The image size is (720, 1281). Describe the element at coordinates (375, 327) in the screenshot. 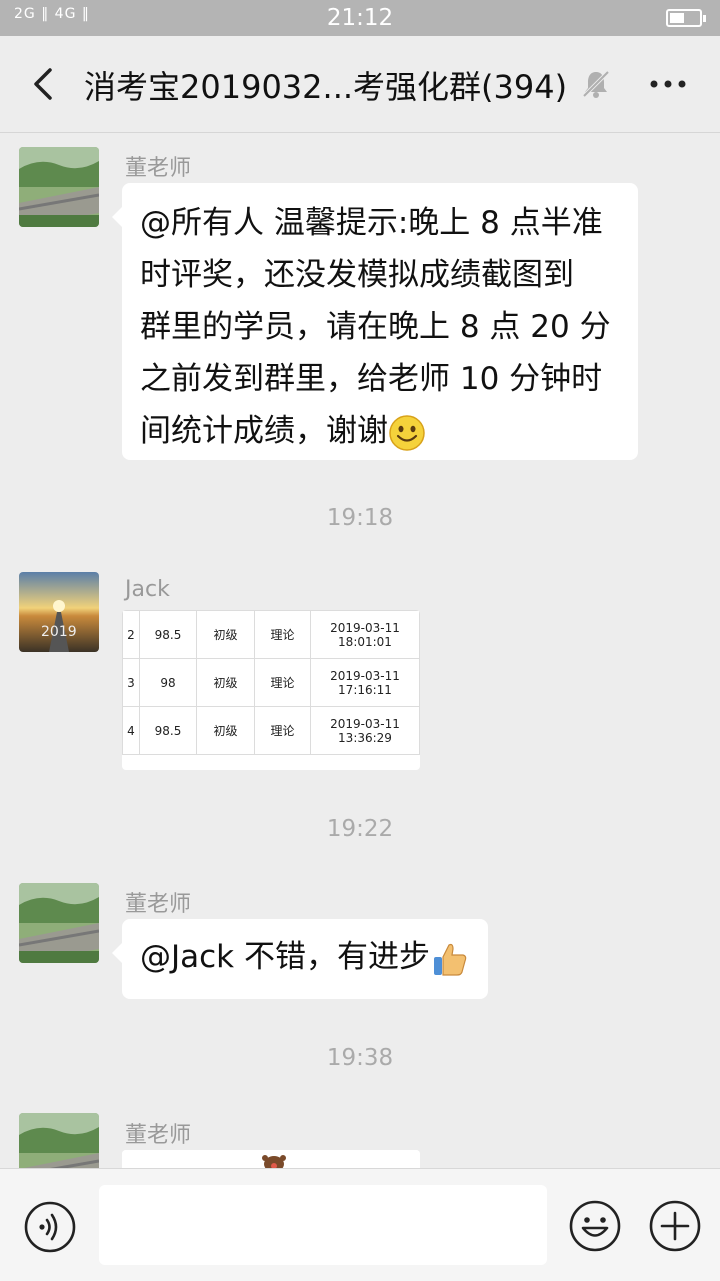

I see `message-line: 群里的学员，请在晚上 8 点 20 分` at that location.